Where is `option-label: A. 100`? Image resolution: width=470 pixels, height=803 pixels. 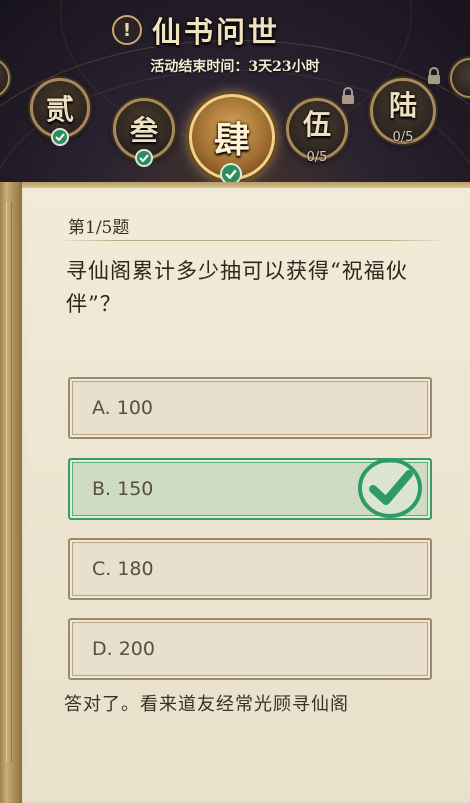 option-label: A. 100 is located at coordinates (123, 408).